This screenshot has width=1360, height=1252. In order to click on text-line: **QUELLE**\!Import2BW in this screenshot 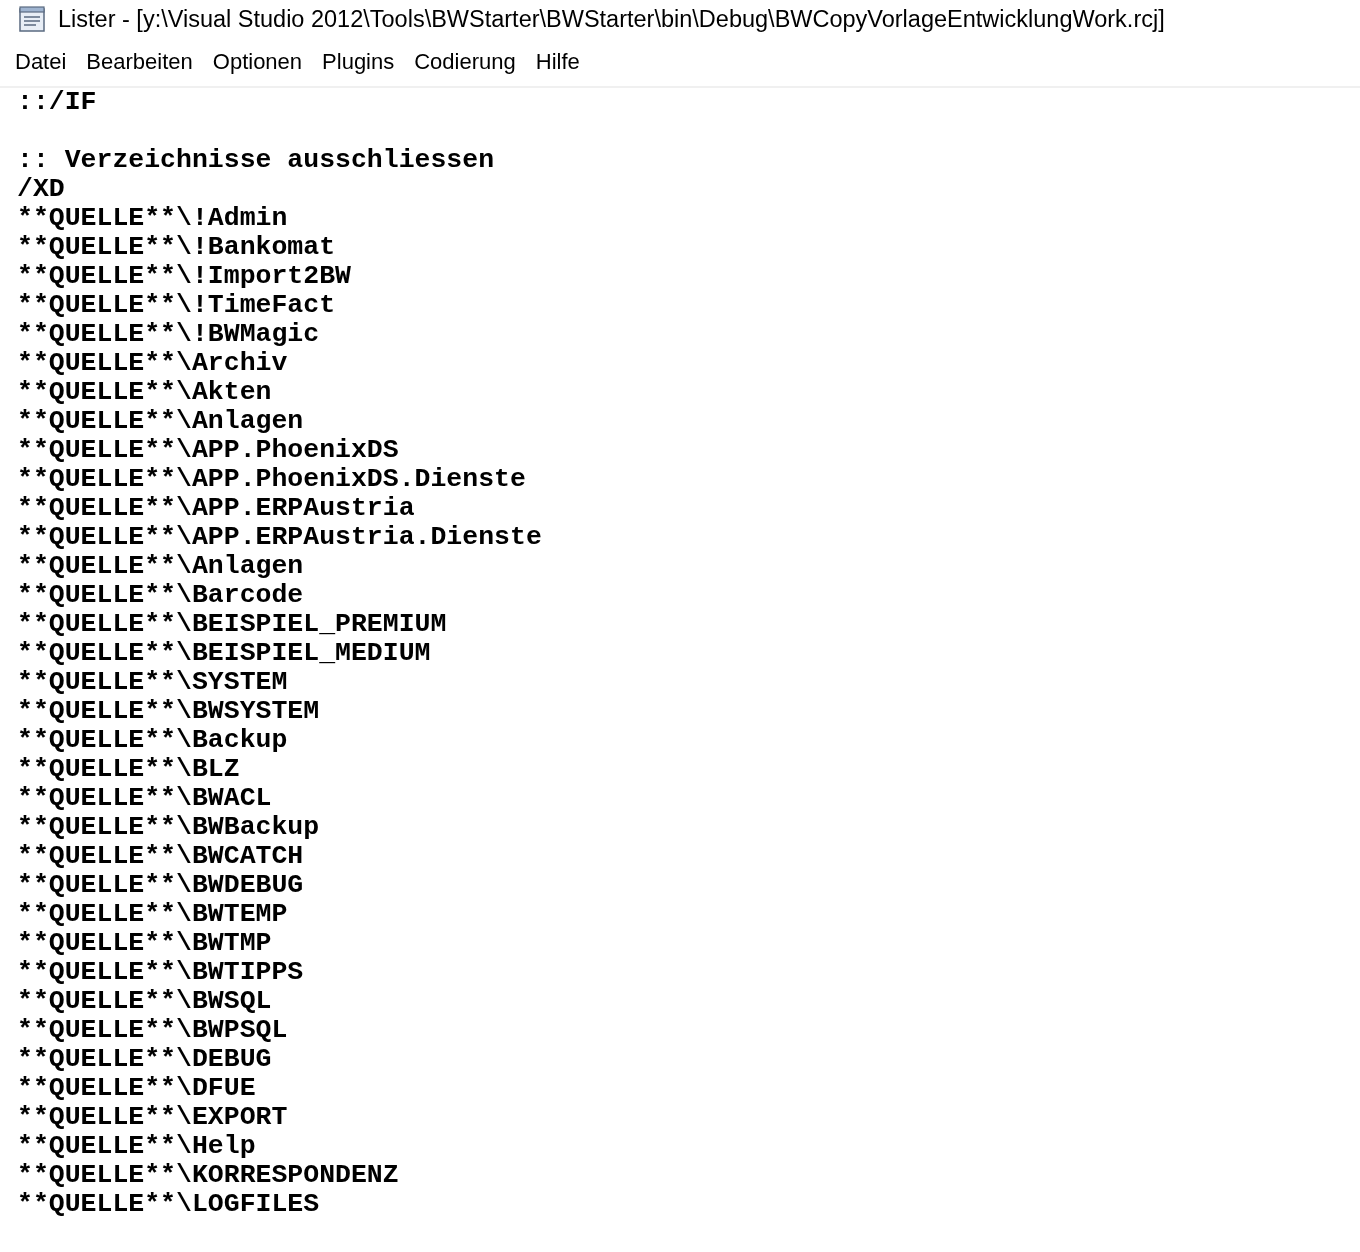, I will do `click(184, 276)`.